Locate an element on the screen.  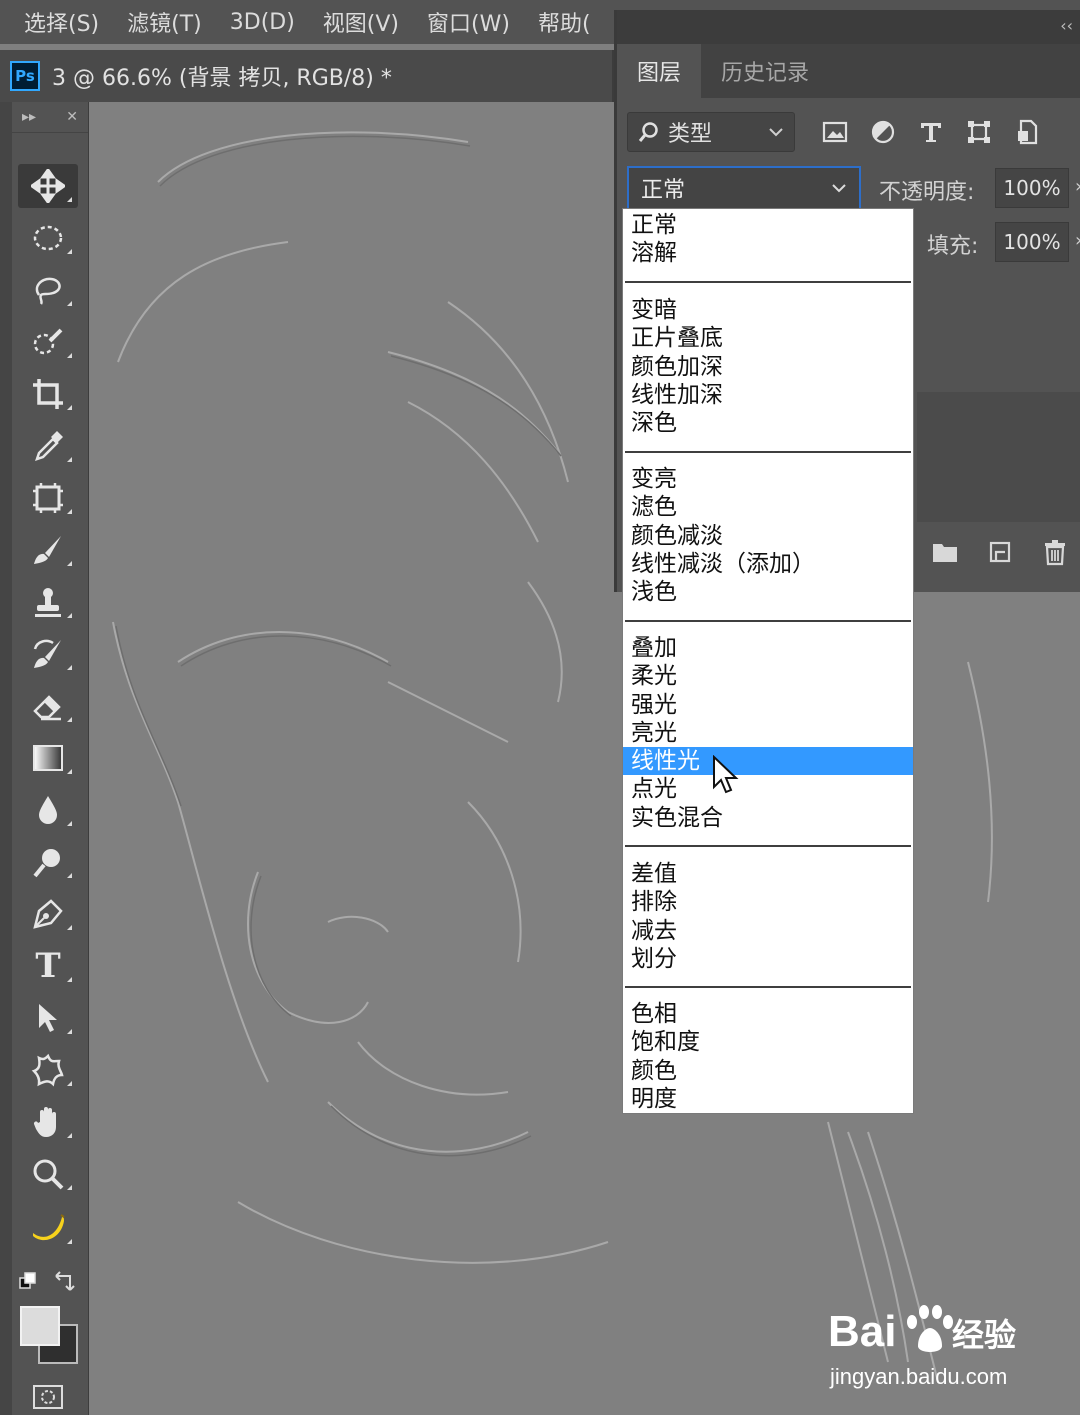
blend-option-lighten: 变亮 is located at coordinates (768, 479).